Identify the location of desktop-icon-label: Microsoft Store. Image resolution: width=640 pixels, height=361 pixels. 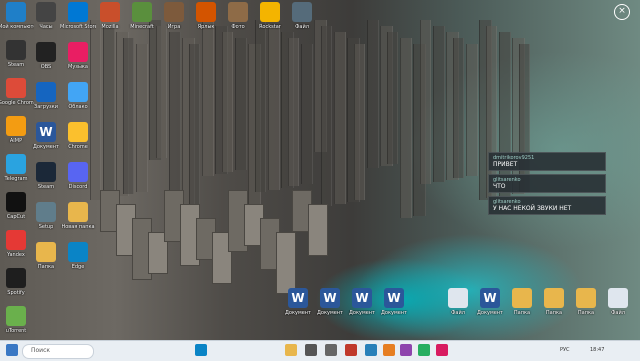
(78, 27).